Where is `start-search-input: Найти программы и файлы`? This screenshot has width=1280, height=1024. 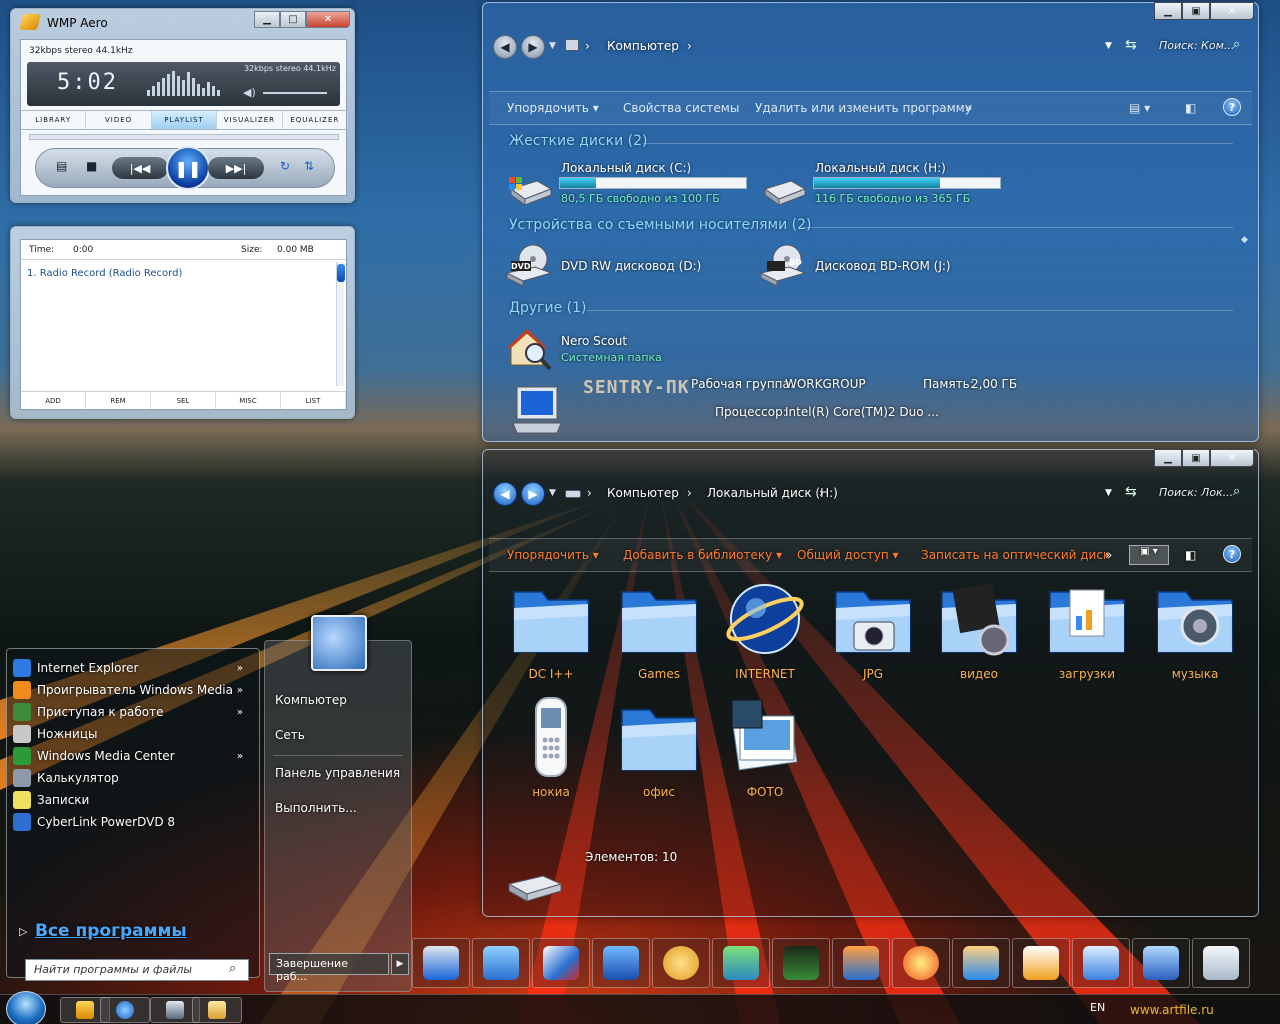 start-search-input: Найти программы и файлы is located at coordinates (137, 970).